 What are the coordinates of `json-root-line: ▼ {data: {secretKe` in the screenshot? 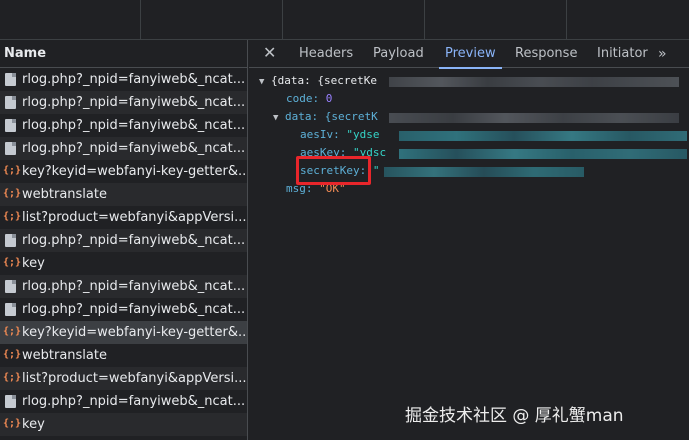 It's located at (318, 81).